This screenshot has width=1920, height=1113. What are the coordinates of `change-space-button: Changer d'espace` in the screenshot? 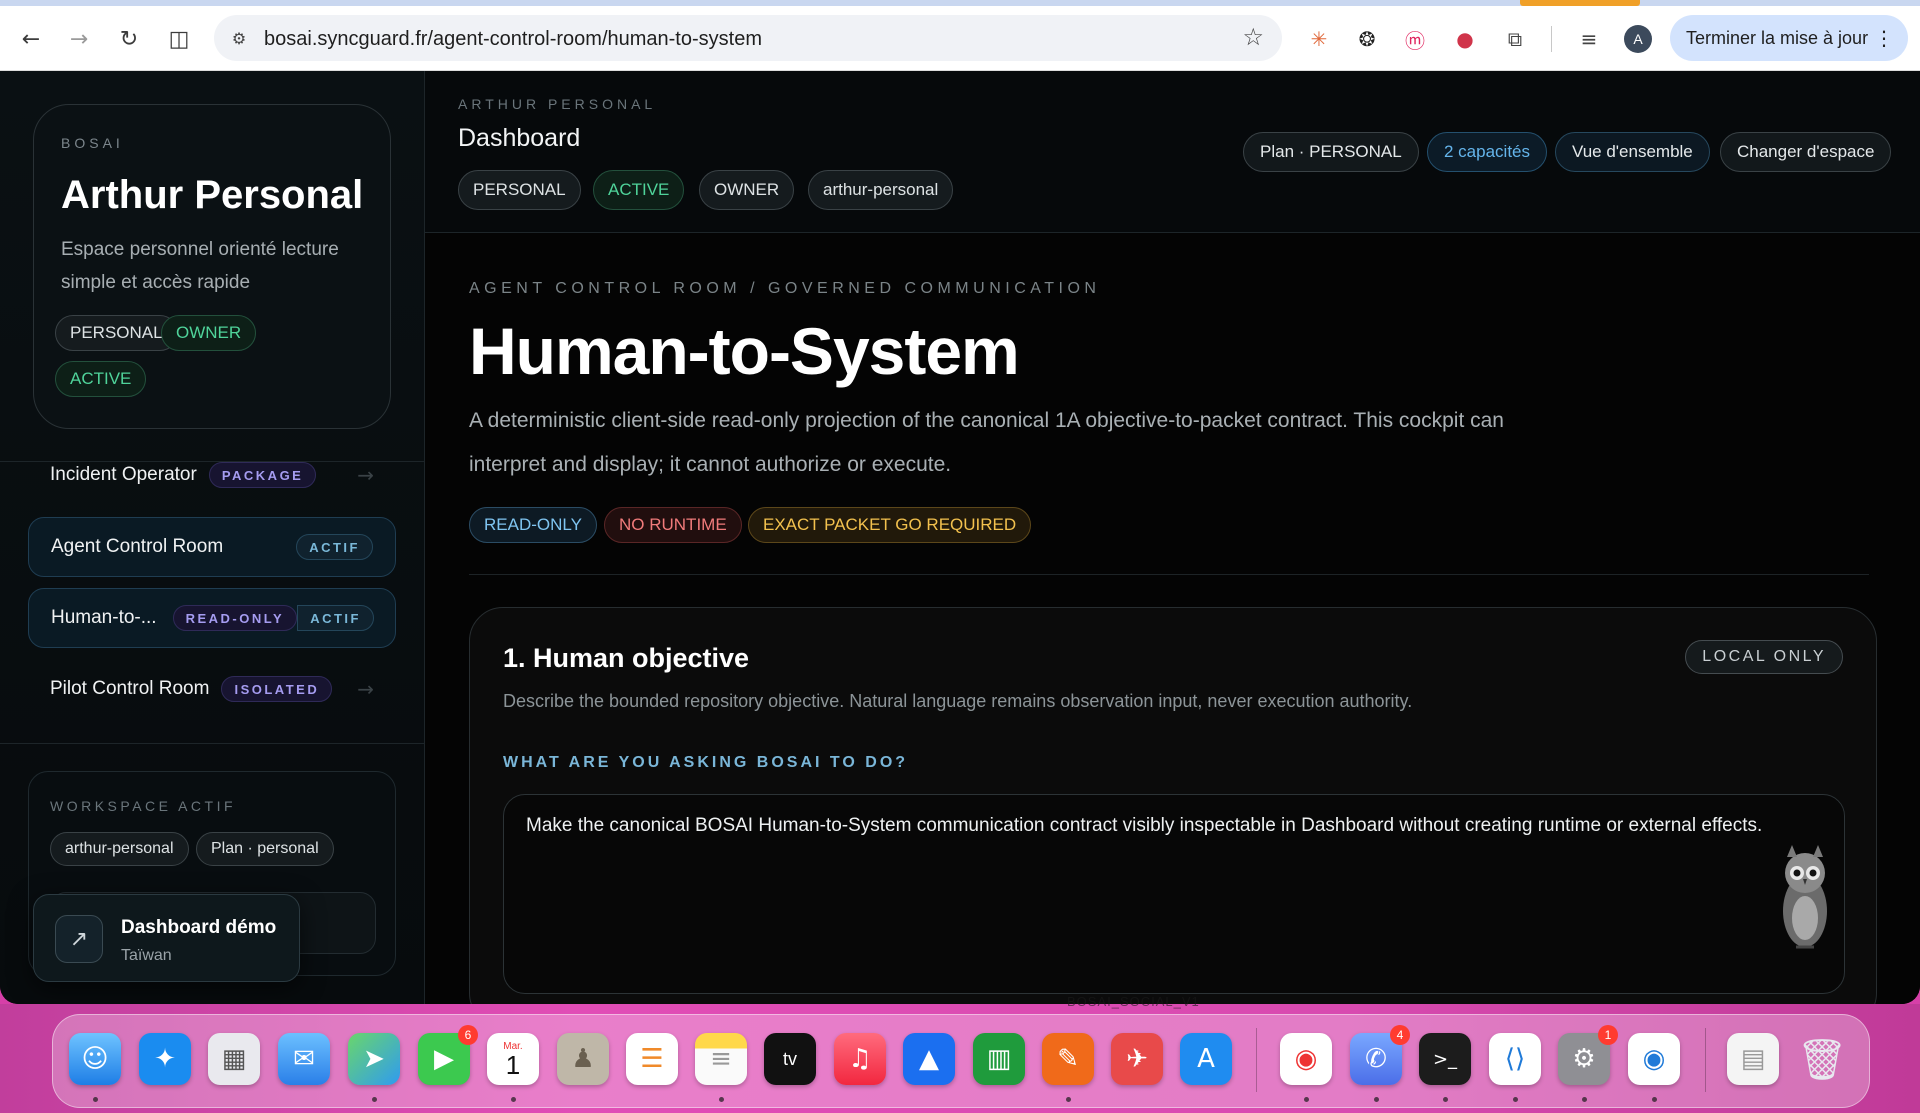 It's located at (1806, 152).